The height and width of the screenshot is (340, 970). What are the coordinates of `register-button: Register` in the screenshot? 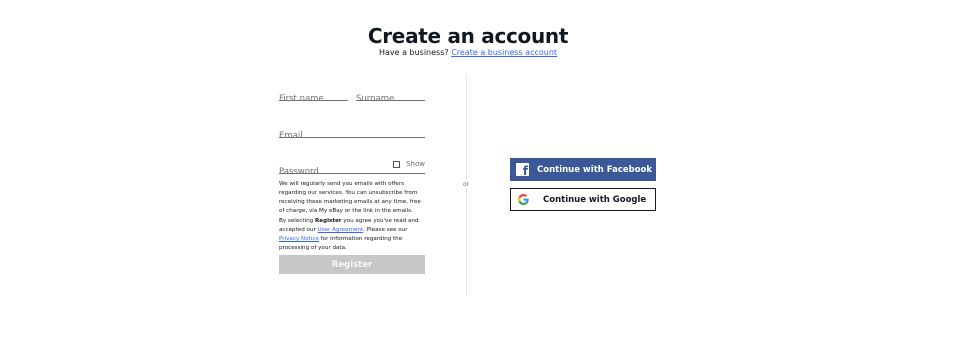 It's located at (352, 264).